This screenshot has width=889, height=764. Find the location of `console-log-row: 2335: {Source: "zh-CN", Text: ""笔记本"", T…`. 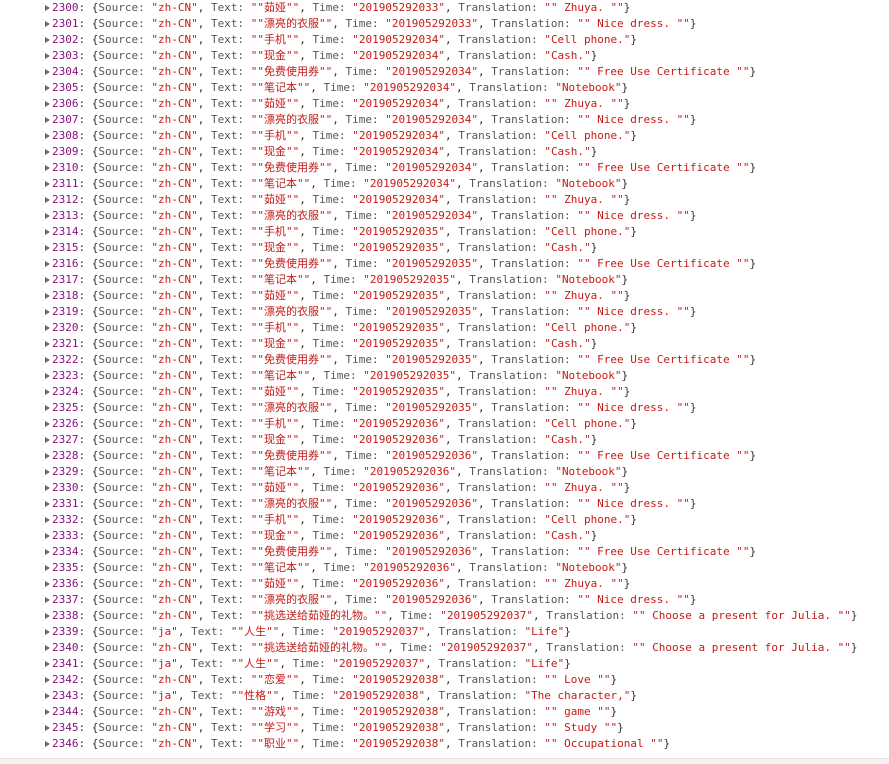

console-log-row: 2335: {Source: "zh-CN", Text: ""笔记本"", T… is located at coordinates (444, 568).